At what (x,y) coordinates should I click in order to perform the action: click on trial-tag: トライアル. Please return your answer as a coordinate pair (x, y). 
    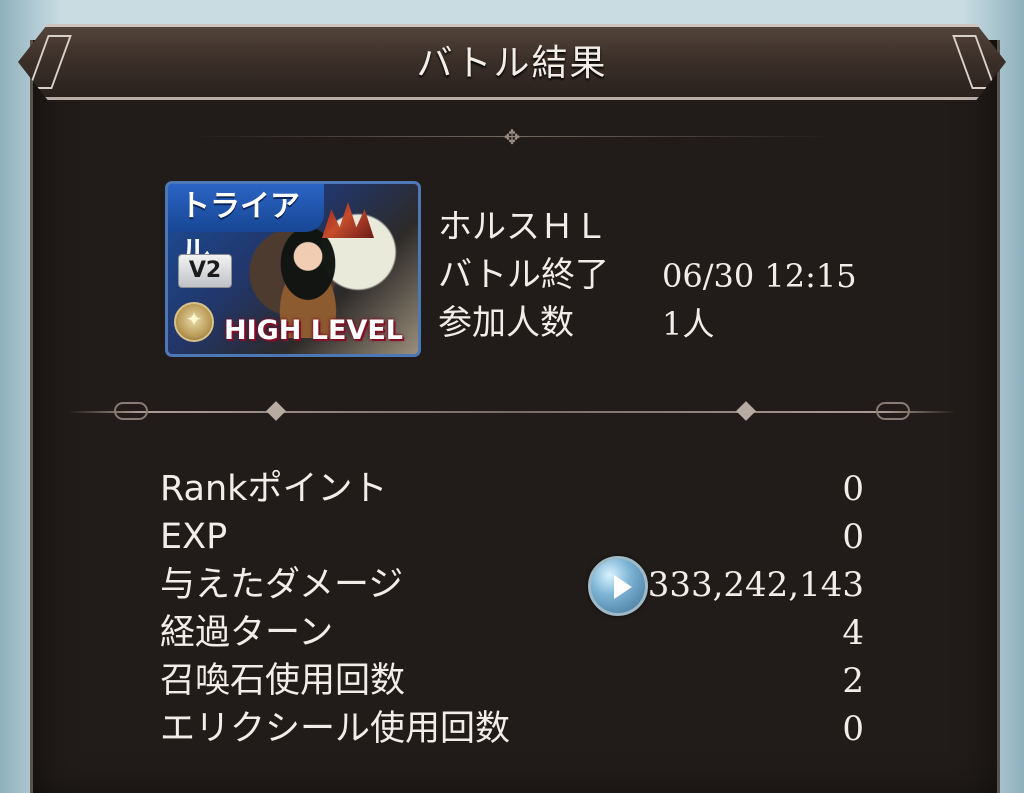
    Looking at the image, I should click on (246, 227).